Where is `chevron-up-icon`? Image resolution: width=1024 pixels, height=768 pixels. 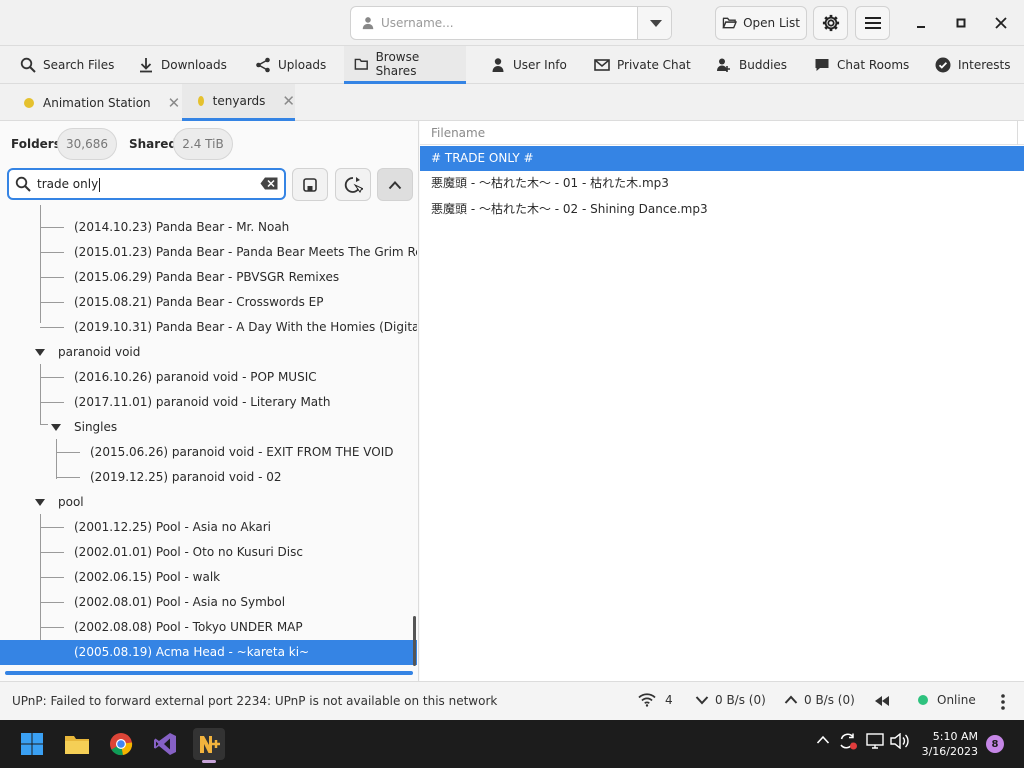 chevron-up-icon is located at coordinates (823, 741).